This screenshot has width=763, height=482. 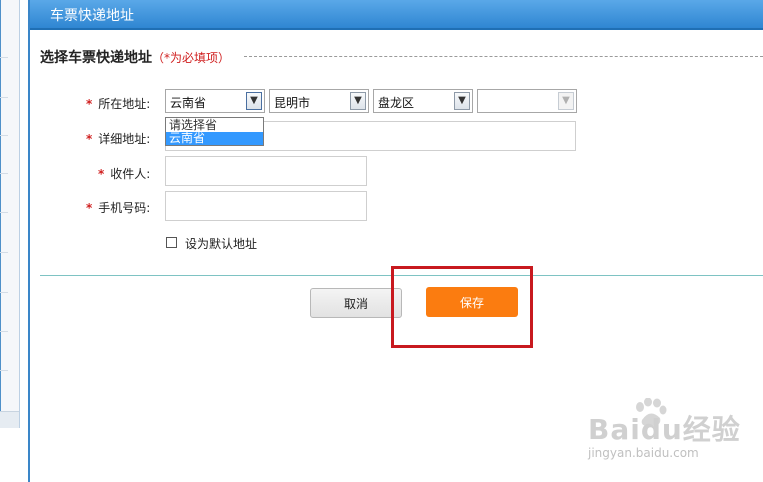 I want to click on city-select: 昆明市 ▼, so click(x=319, y=101).